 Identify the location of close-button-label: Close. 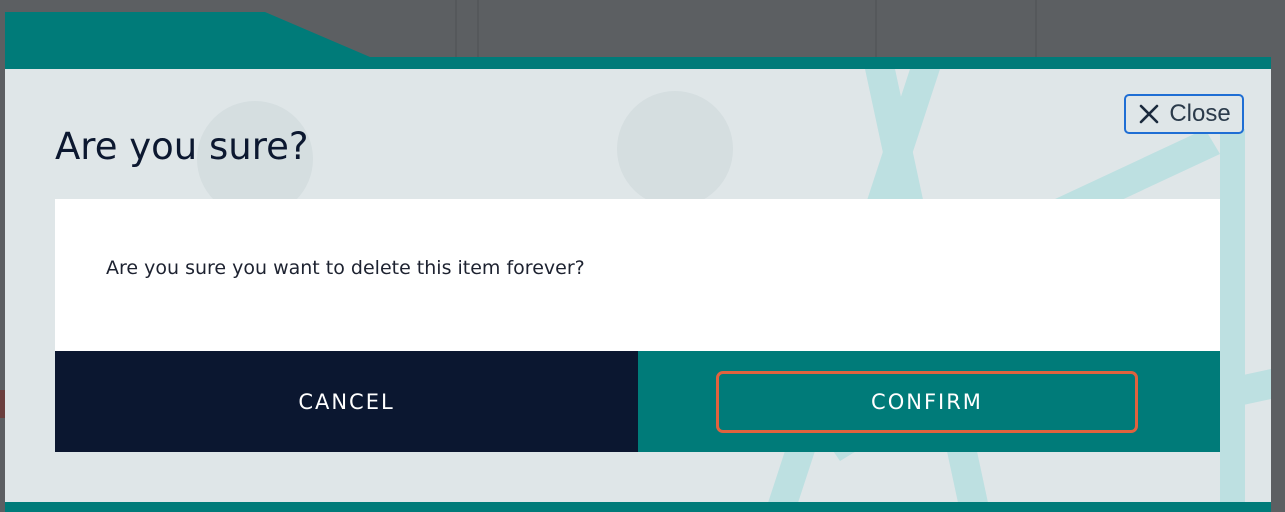
(1200, 113).